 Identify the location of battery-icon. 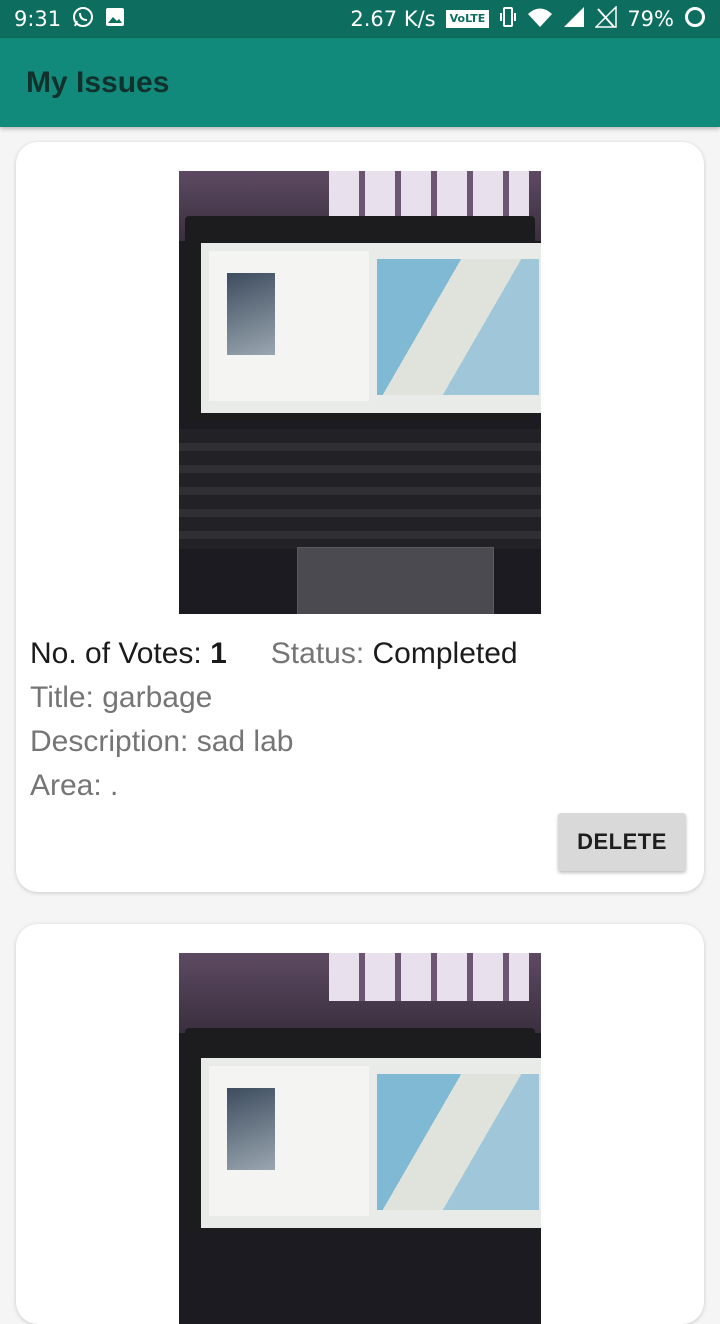
(695, 19).